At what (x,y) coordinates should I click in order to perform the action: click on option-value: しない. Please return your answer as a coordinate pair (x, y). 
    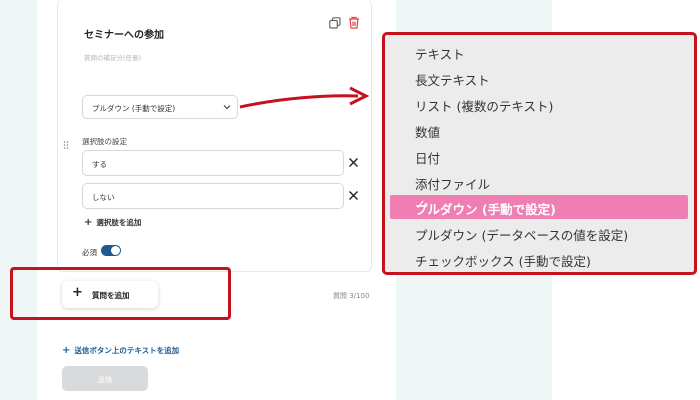
    Looking at the image, I should click on (103, 197).